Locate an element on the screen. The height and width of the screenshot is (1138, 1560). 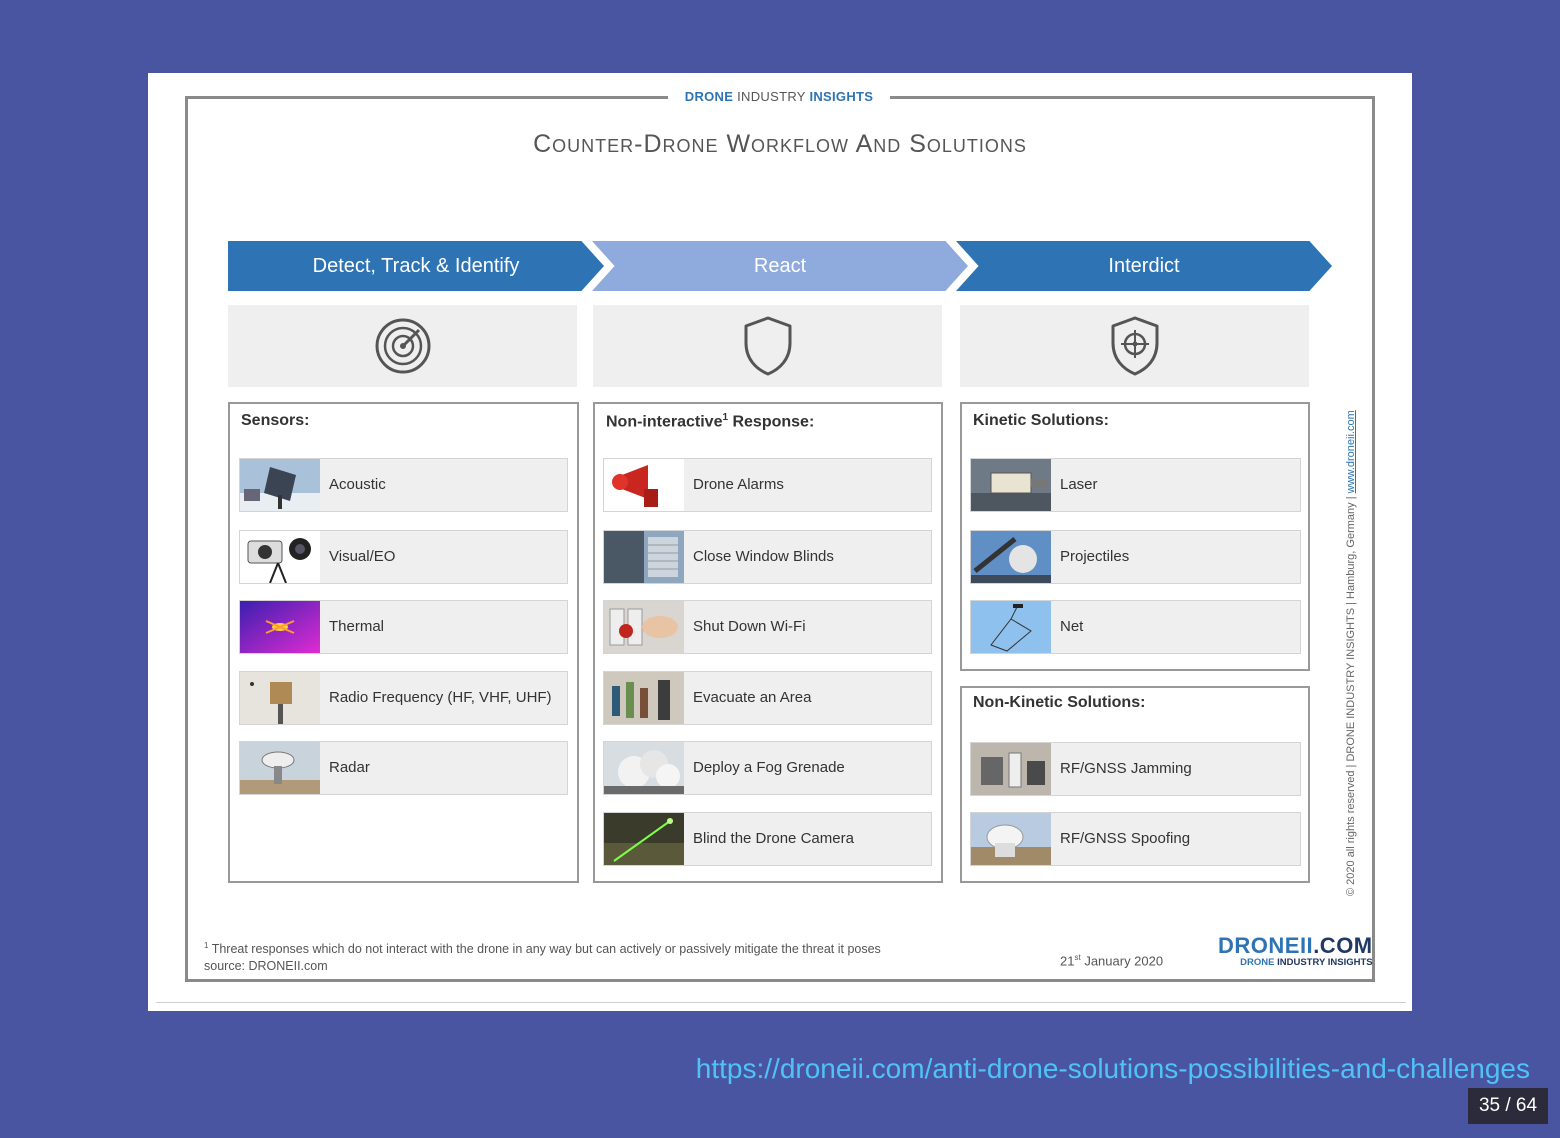
spoofing-thumbnail is located at coordinates (1011, 839).